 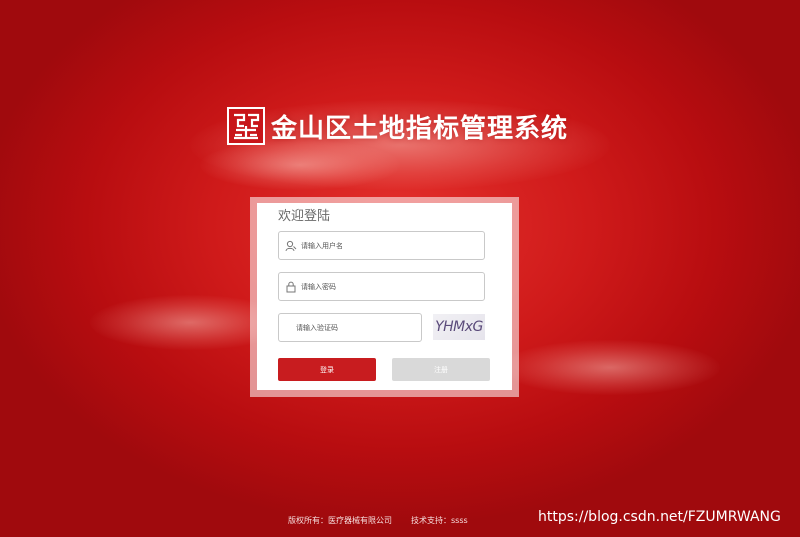 I want to click on login-button: 登录, so click(x=327, y=369).